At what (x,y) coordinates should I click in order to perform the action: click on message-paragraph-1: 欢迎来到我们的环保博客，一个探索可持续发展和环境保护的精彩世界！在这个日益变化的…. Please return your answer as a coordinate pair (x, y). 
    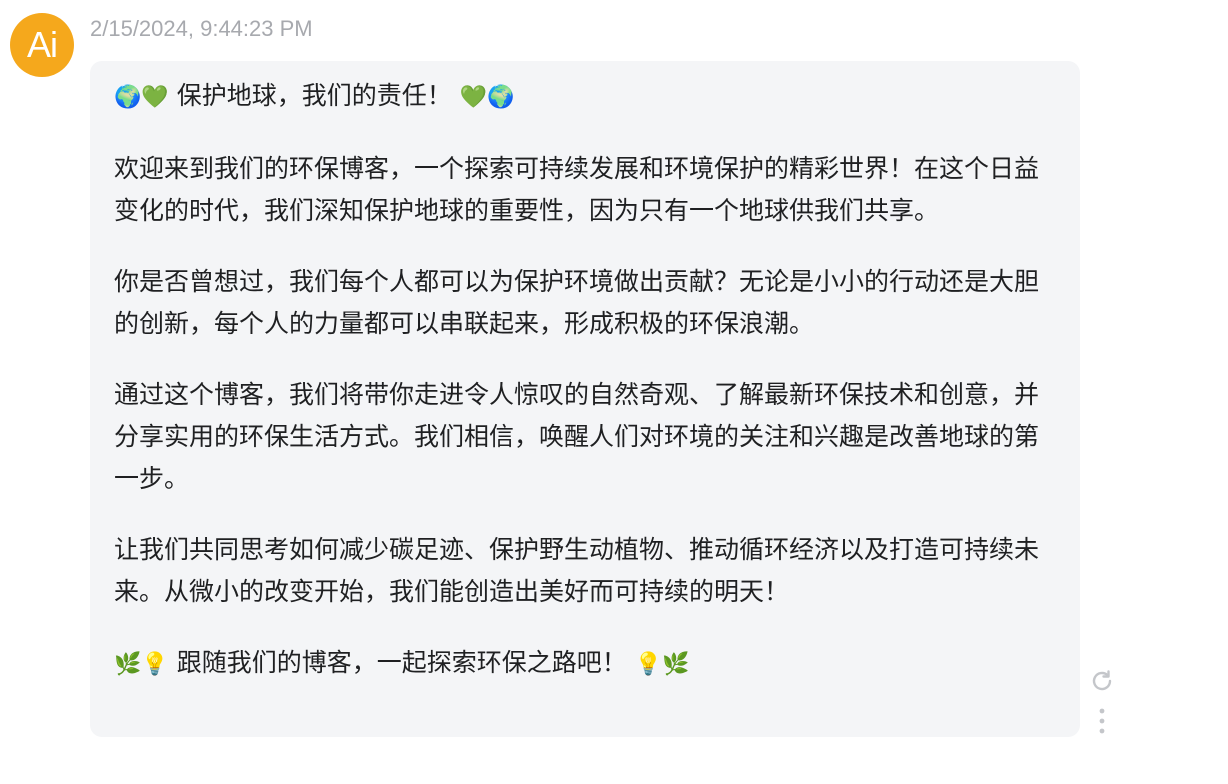
    Looking at the image, I should click on (577, 189).